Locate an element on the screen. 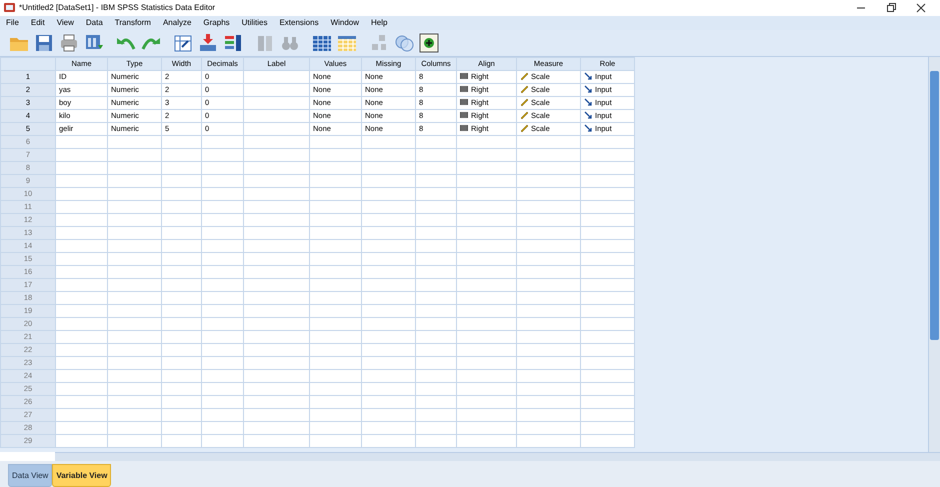 The height and width of the screenshot is (487, 940). printer-button is located at coordinates (69, 43).